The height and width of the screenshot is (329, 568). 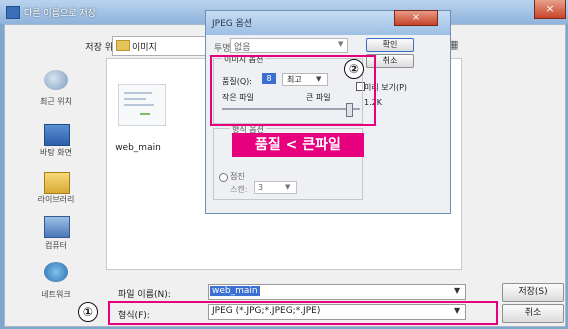 What do you see at coordinates (57, 135) in the screenshot?
I see `desktop-icon` at bounding box center [57, 135].